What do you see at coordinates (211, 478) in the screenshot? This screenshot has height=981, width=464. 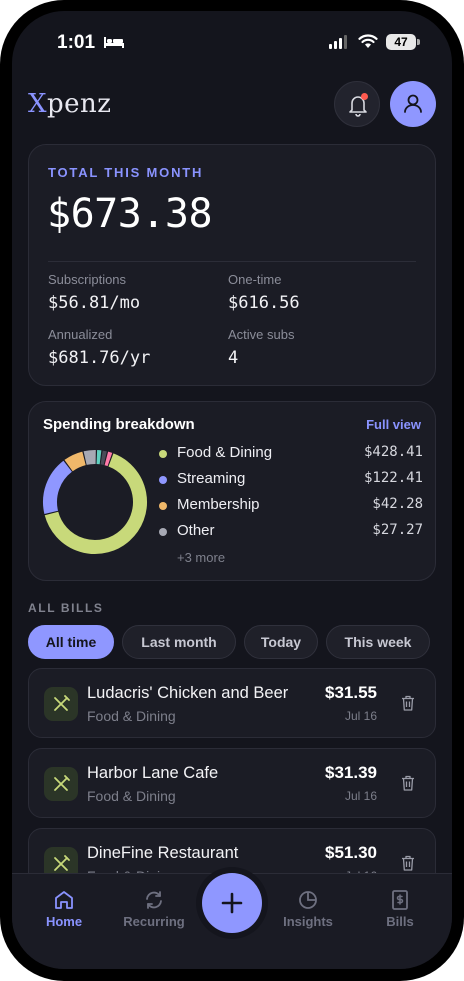 I see `legend-name: Streaming` at bounding box center [211, 478].